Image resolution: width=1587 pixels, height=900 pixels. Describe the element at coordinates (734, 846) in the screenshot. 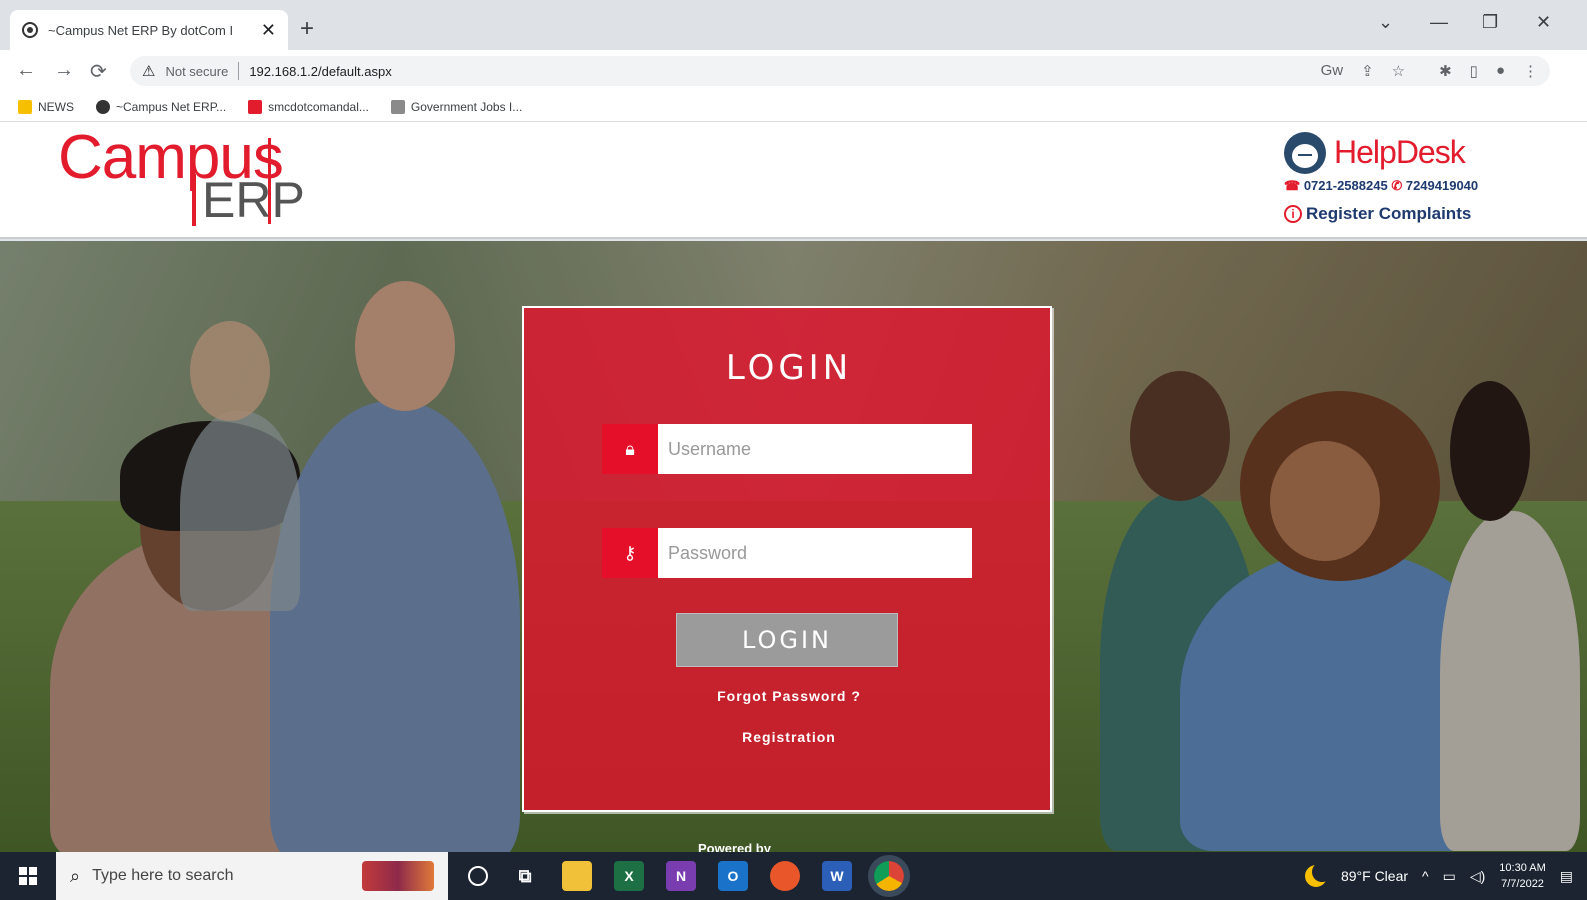

I see `powered-by-text: Powered by` at that location.